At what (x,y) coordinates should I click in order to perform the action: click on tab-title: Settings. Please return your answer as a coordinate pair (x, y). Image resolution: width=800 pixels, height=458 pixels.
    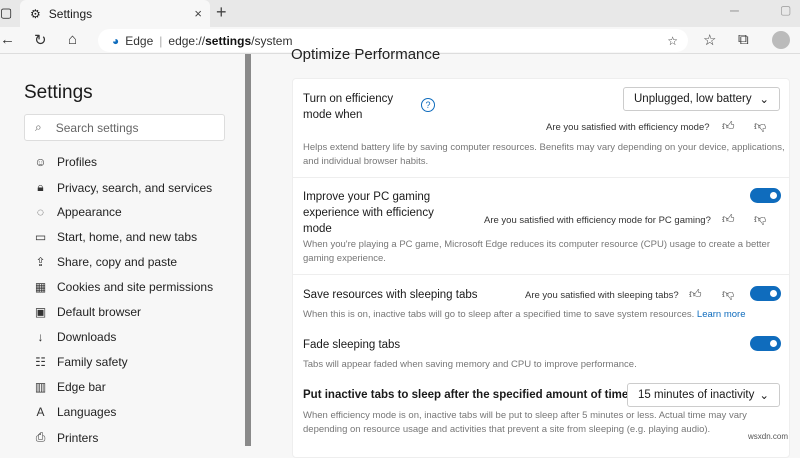
    Looking at the image, I should click on (70, 13).